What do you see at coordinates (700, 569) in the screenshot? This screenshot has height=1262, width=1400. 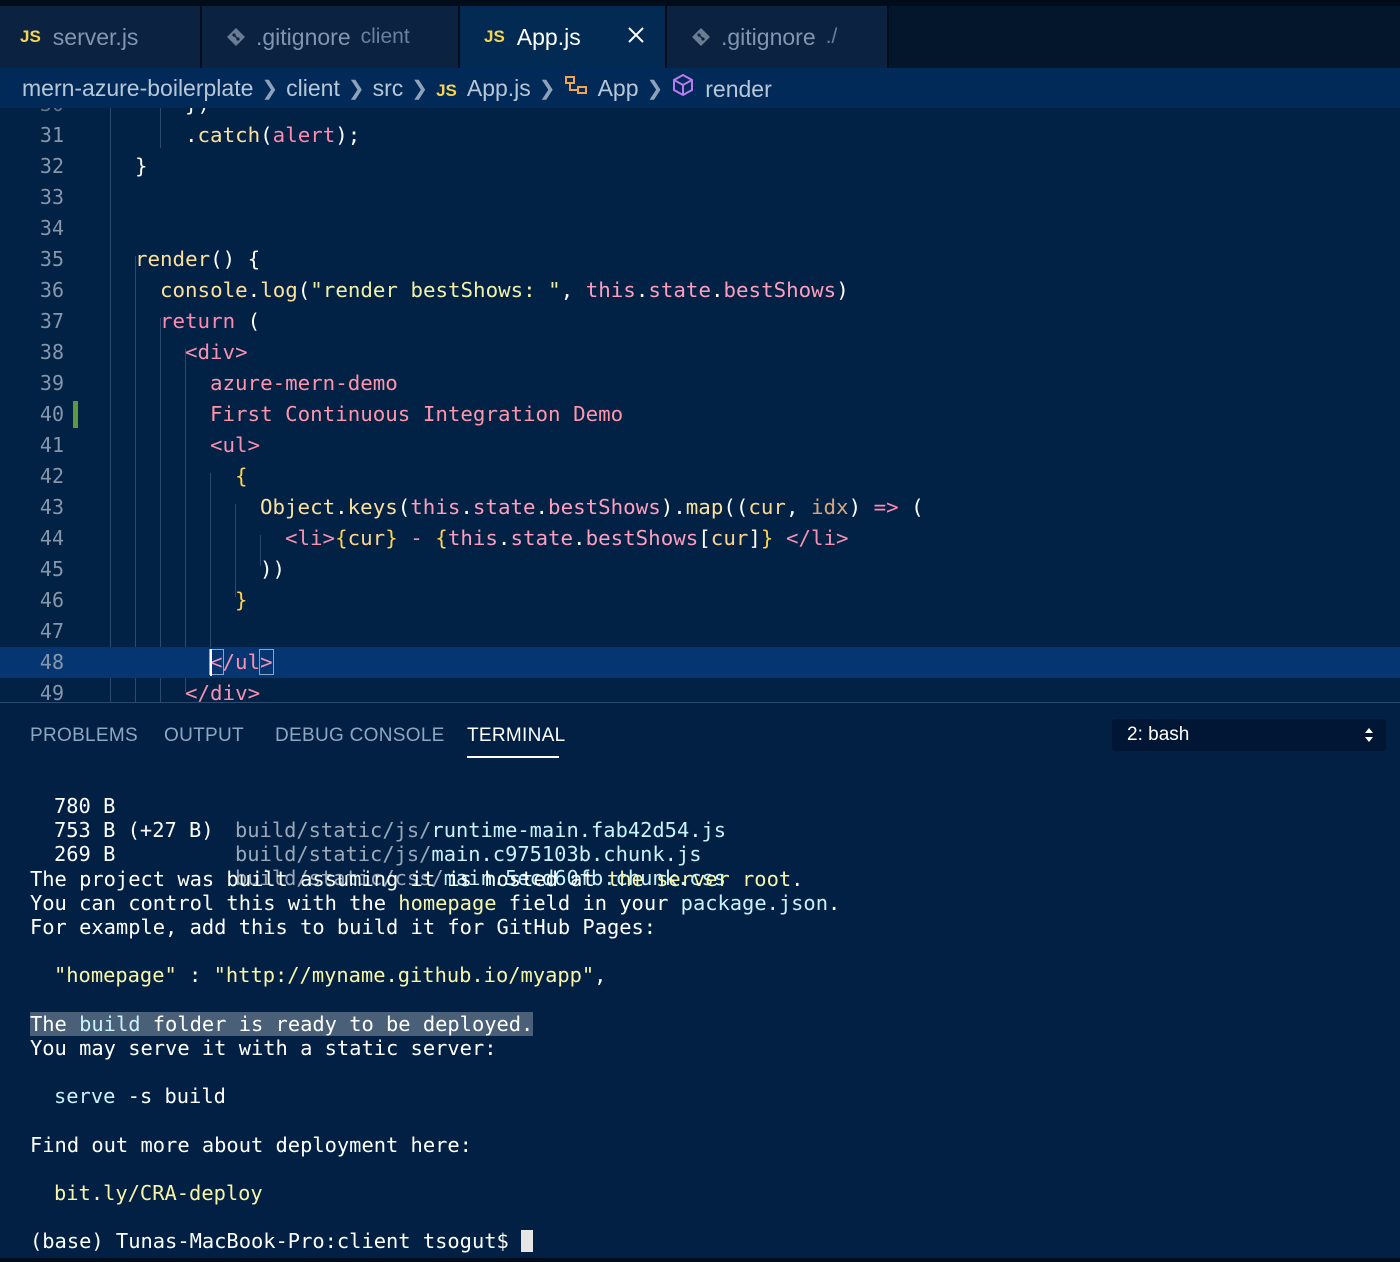 I see `code-line: 45 ))` at bounding box center [700, 569].